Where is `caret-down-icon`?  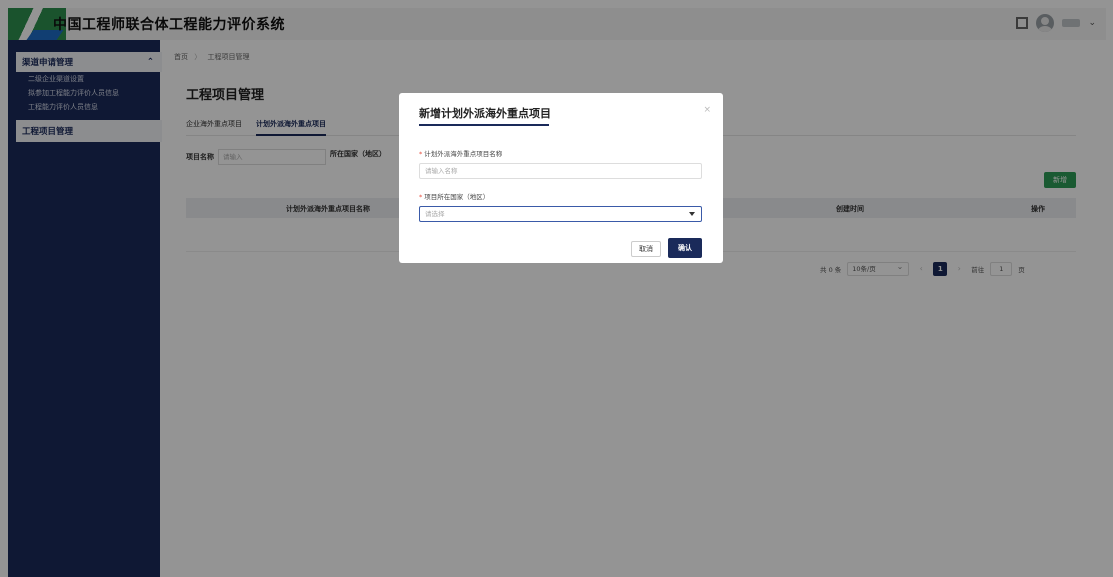 caret-down-icon is located at coordinates (692, 214).